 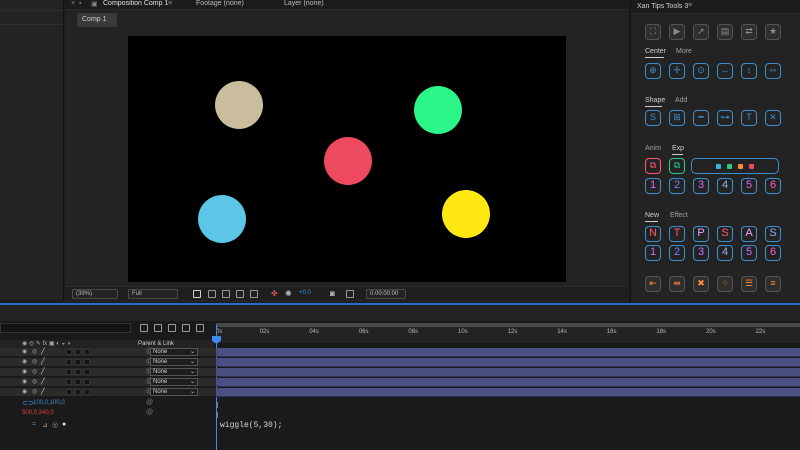 What do you see at coordinates (653, 71) in the screenshot?
I see `center-anchor-icon: ⊕` at bounding box center [653, 71].